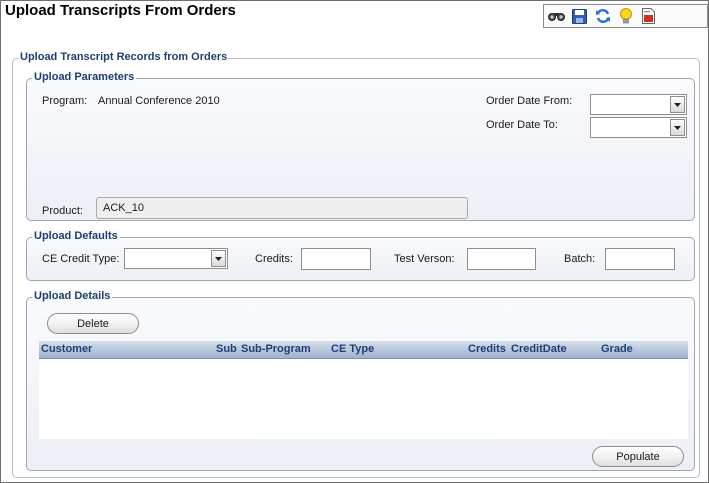  What do you see at coordinates (62, 211) in the screenshot?
I see `product-label: Product:` at bounding box center [62, 211].